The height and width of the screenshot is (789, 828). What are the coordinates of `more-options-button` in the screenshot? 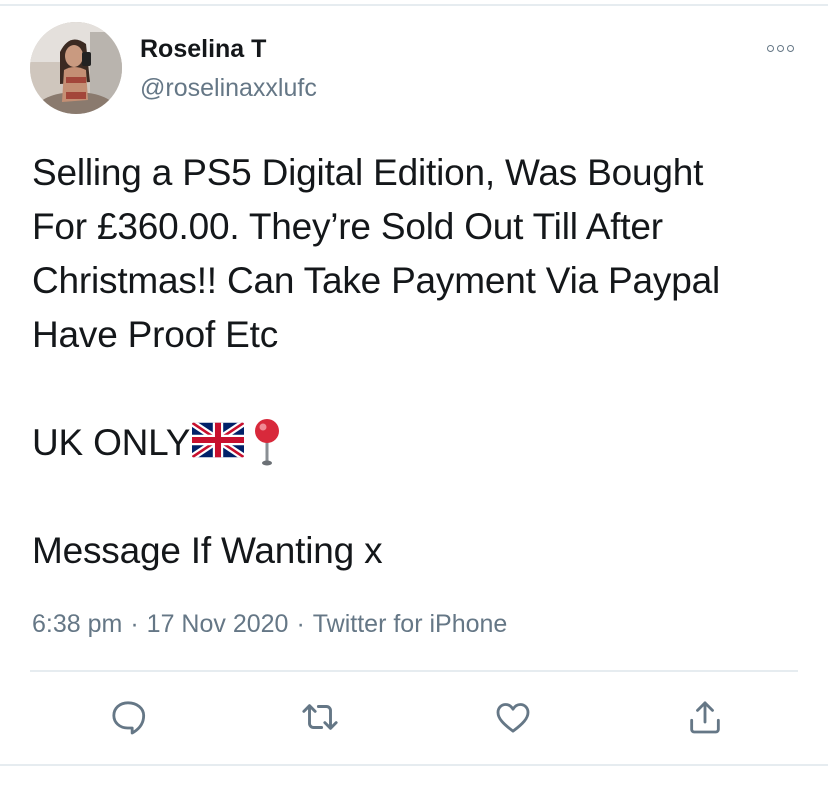 It's located at (780, 48).